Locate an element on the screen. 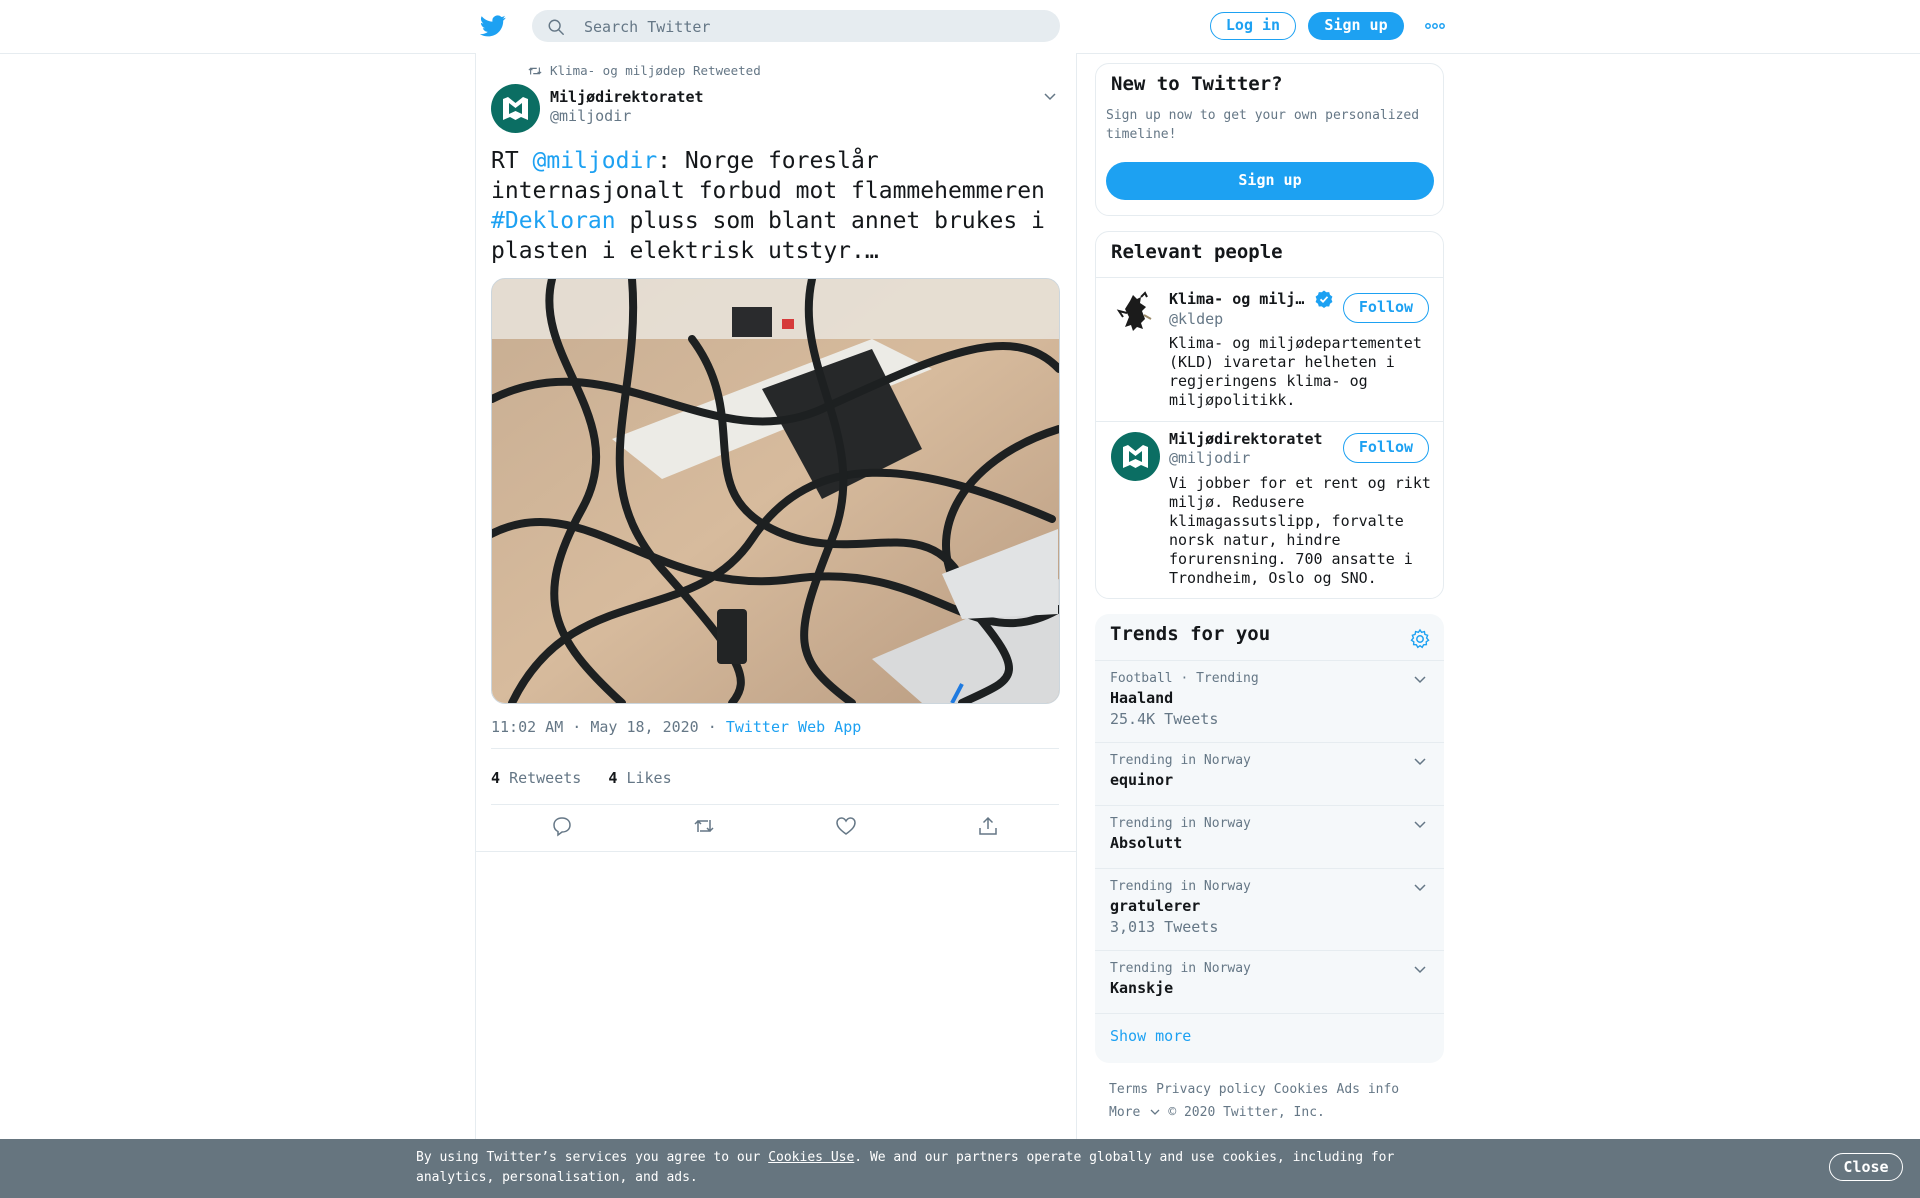  mention-link: @miljodir is located at coordinates (595, 161).